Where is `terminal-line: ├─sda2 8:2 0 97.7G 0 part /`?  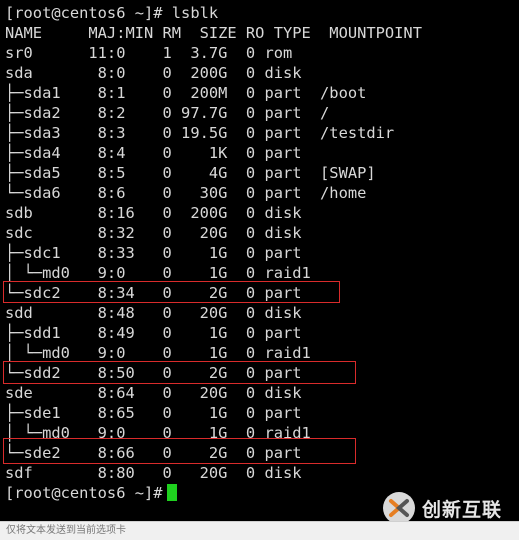 terminal-line: ├─sda2 8:2 0 97.7G 0 part / is located at coordinates (167, 113).